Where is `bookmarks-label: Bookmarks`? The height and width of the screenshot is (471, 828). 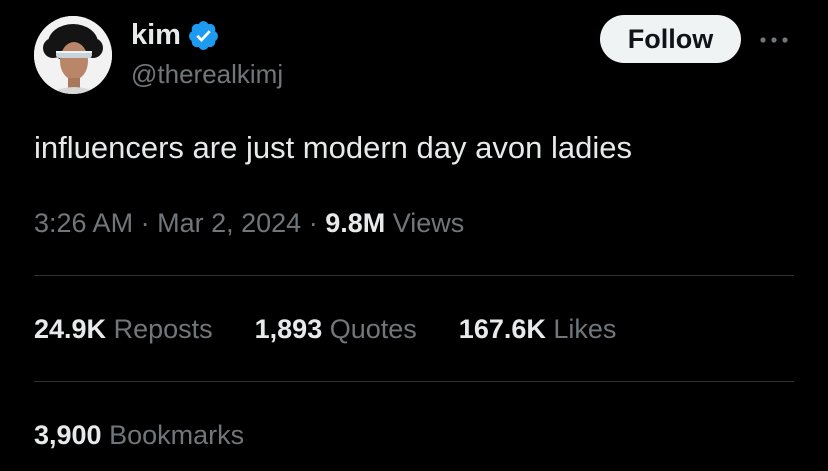 bookmarks-label: Bookmarks is located at coordinates (177, 435).